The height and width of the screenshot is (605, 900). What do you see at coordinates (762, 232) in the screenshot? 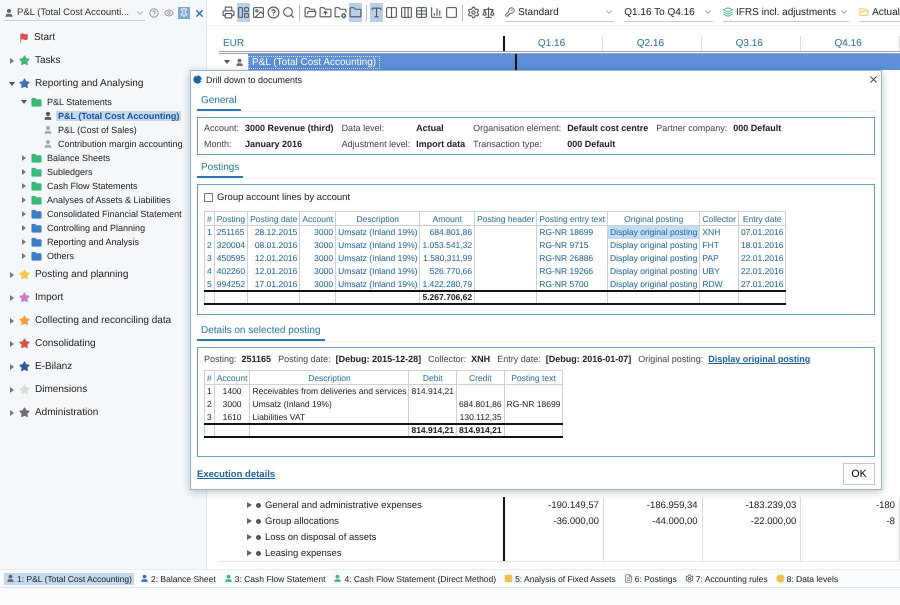
I see `table-cell: 07.01.2016` at bounding box center [762, 232].